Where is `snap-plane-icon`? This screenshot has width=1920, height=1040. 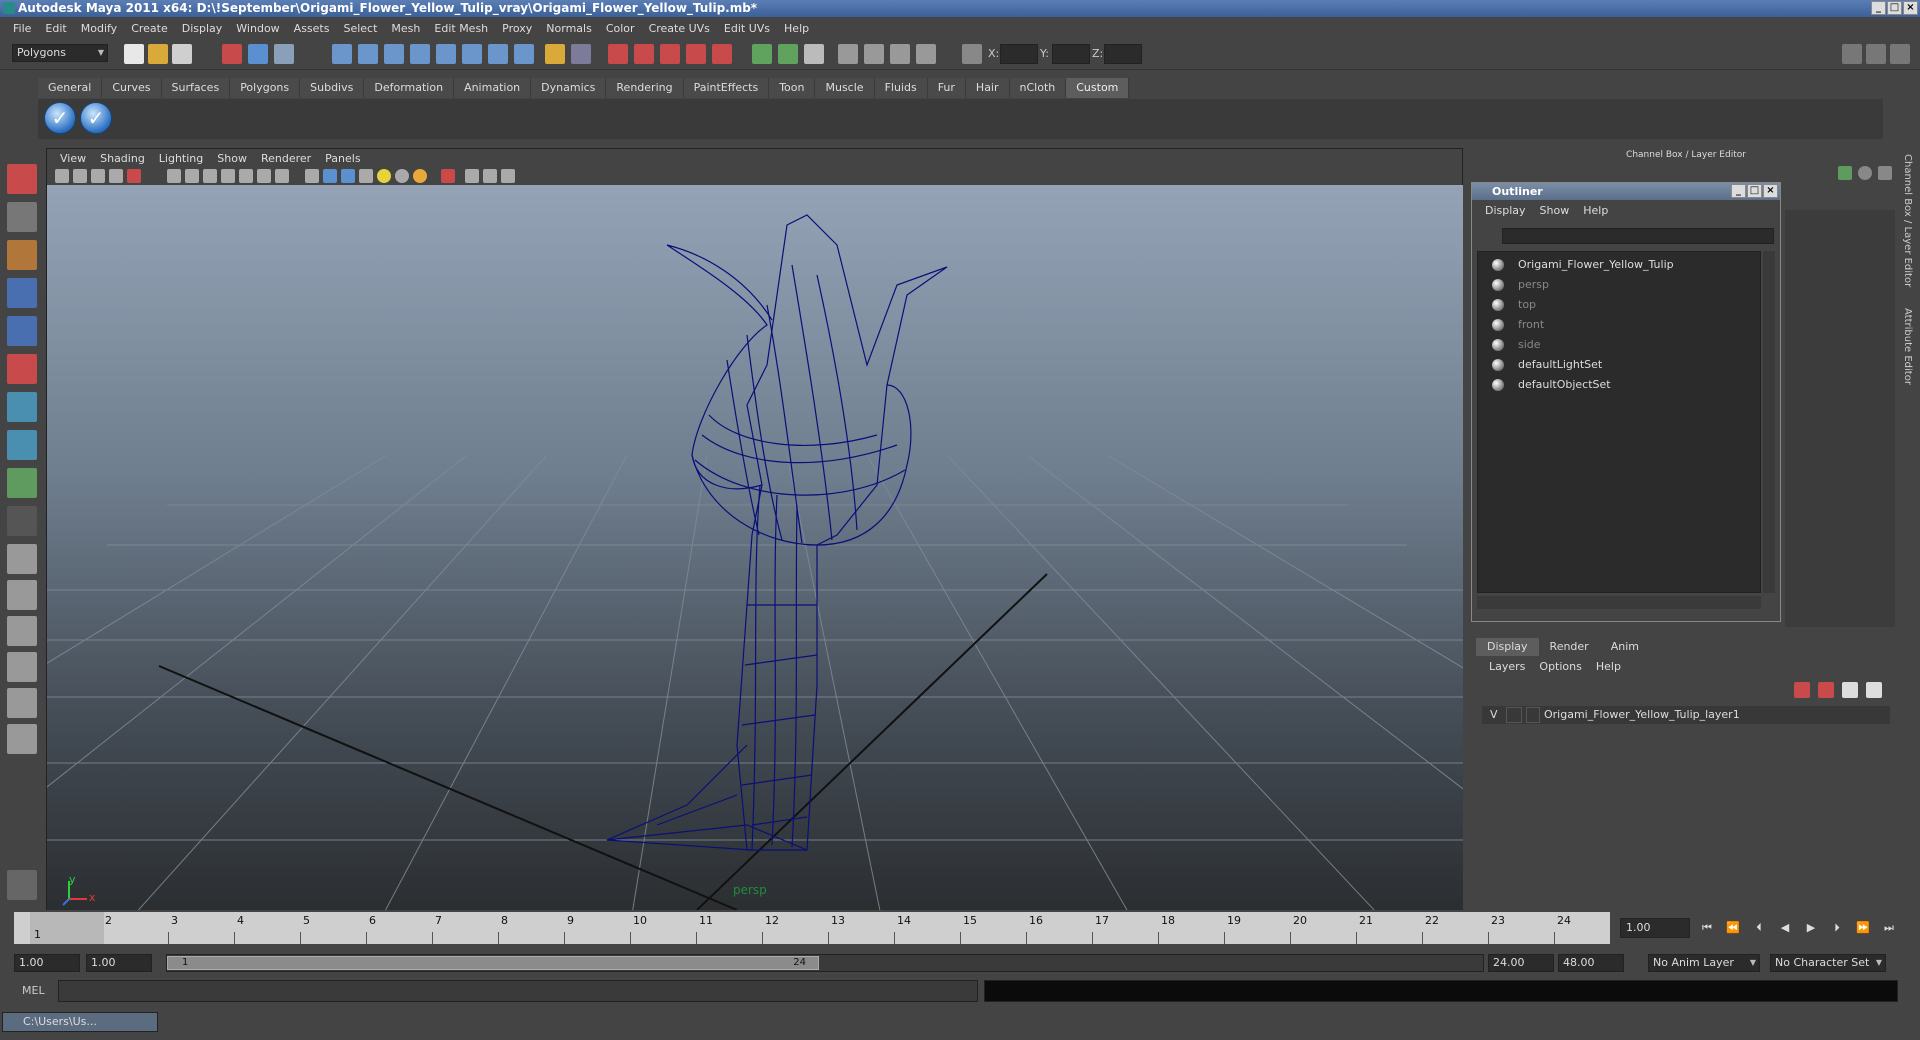
snap-plane-icon is located at coordinates (420, 54).